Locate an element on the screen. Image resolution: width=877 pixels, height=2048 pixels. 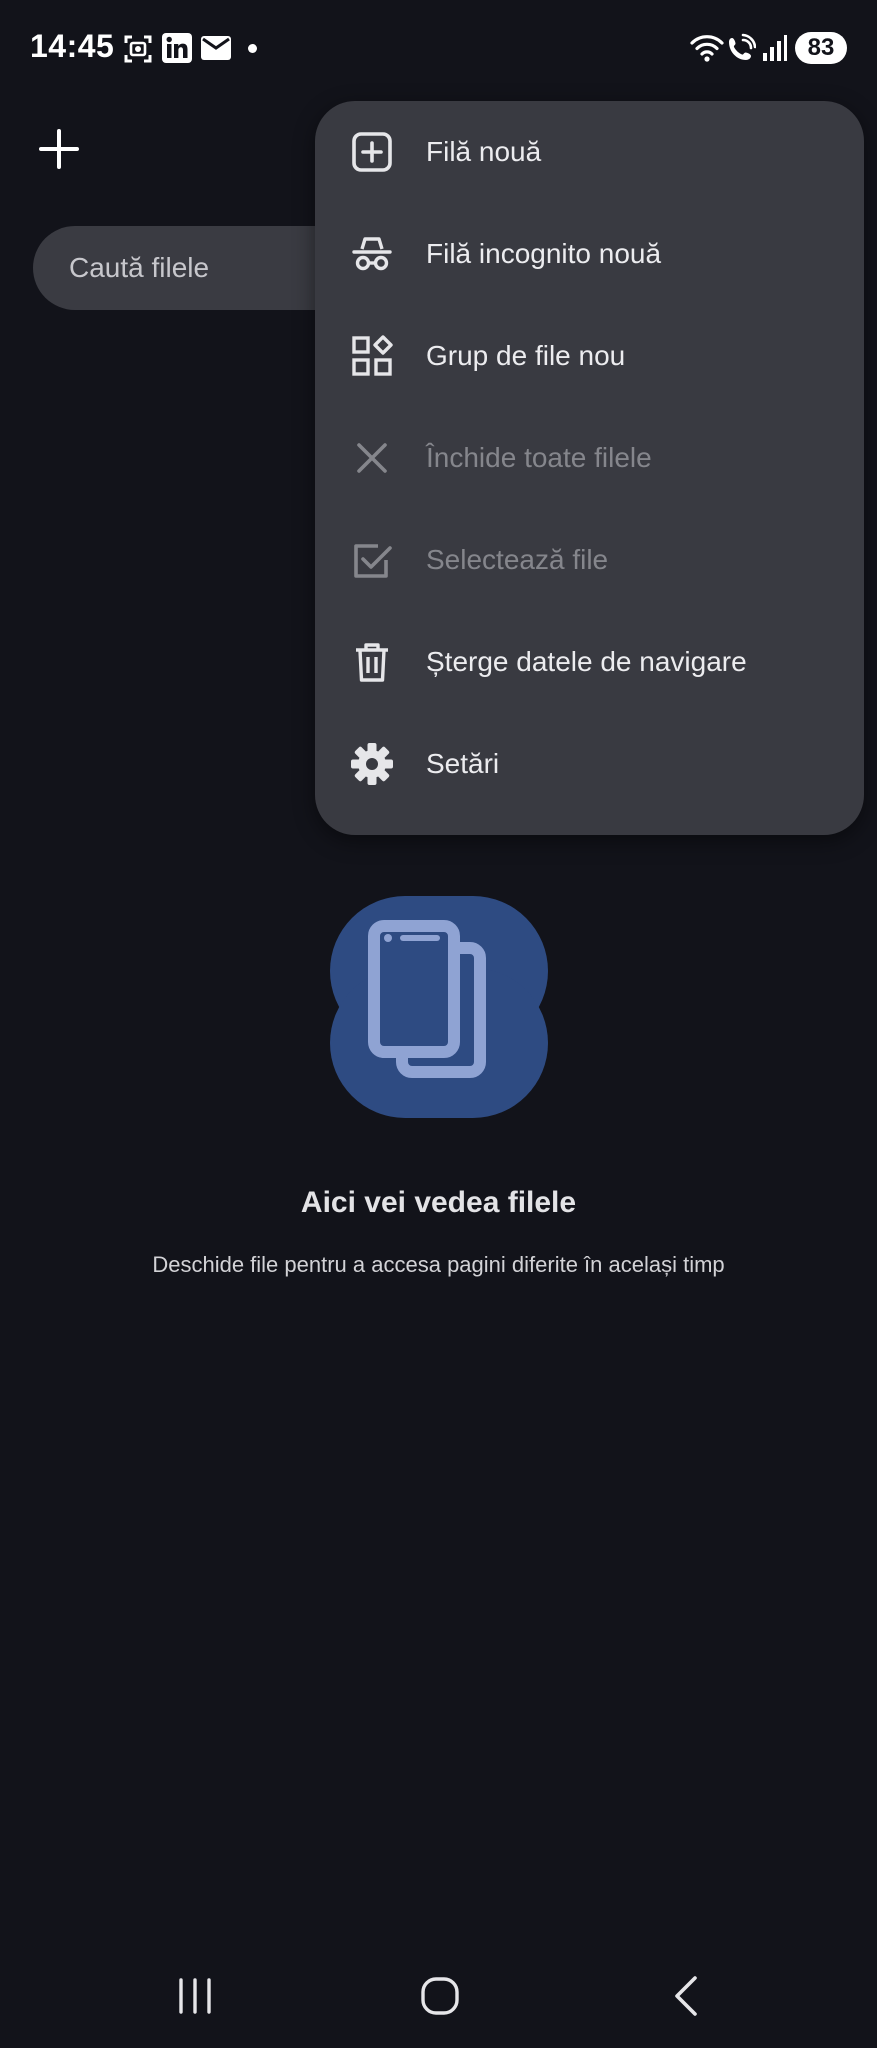
menu-item-new-tab-group: Grup de file nou is located at coordinates (589, 356).